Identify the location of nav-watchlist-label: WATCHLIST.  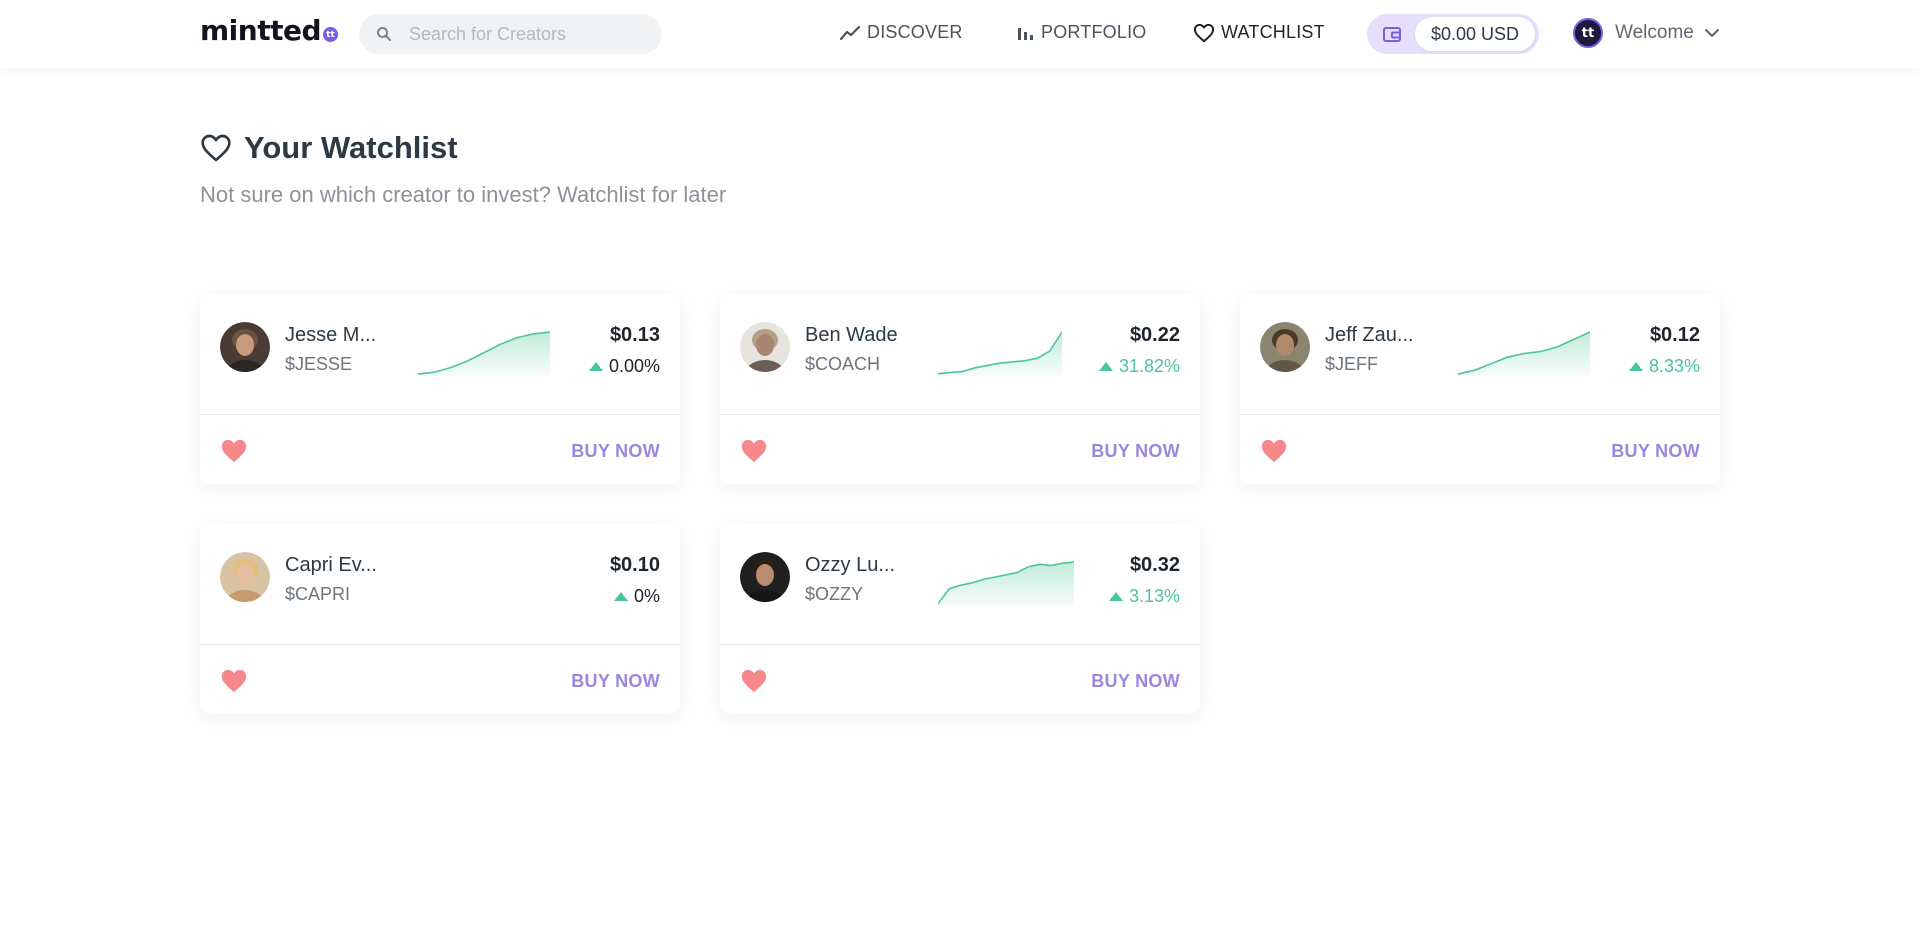
(1273, 32).